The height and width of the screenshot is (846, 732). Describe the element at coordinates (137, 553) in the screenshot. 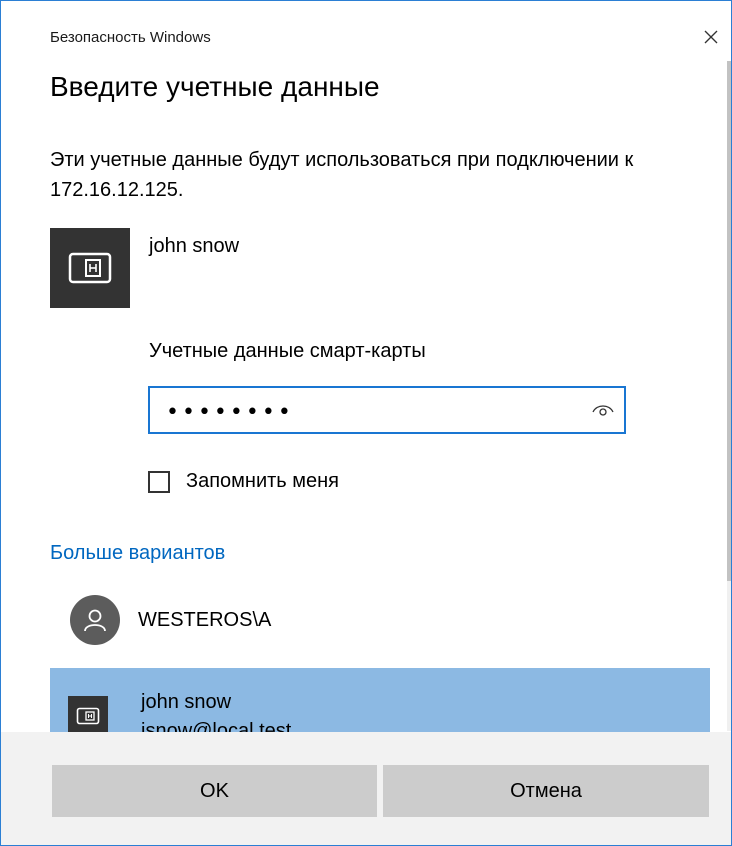

I see `more-options-link: Больше вариантов` at that location.